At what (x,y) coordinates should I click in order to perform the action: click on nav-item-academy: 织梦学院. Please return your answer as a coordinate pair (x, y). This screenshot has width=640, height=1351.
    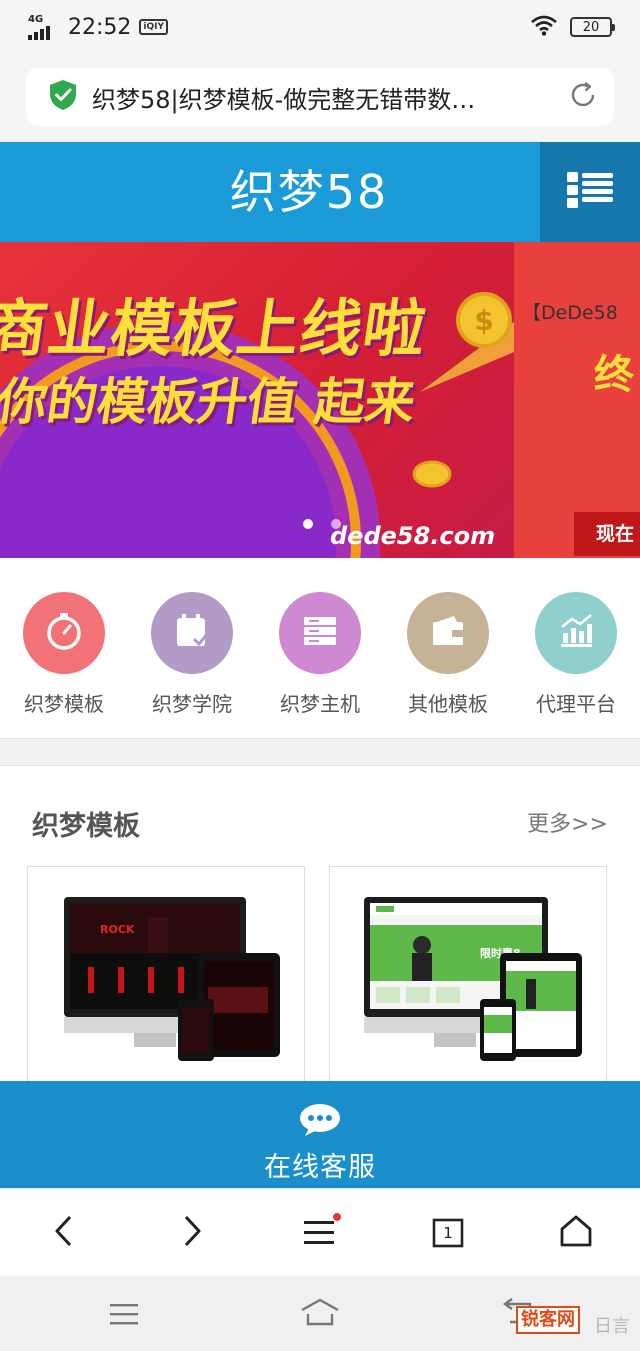
    Looking at the image, I should click on (192, 665).